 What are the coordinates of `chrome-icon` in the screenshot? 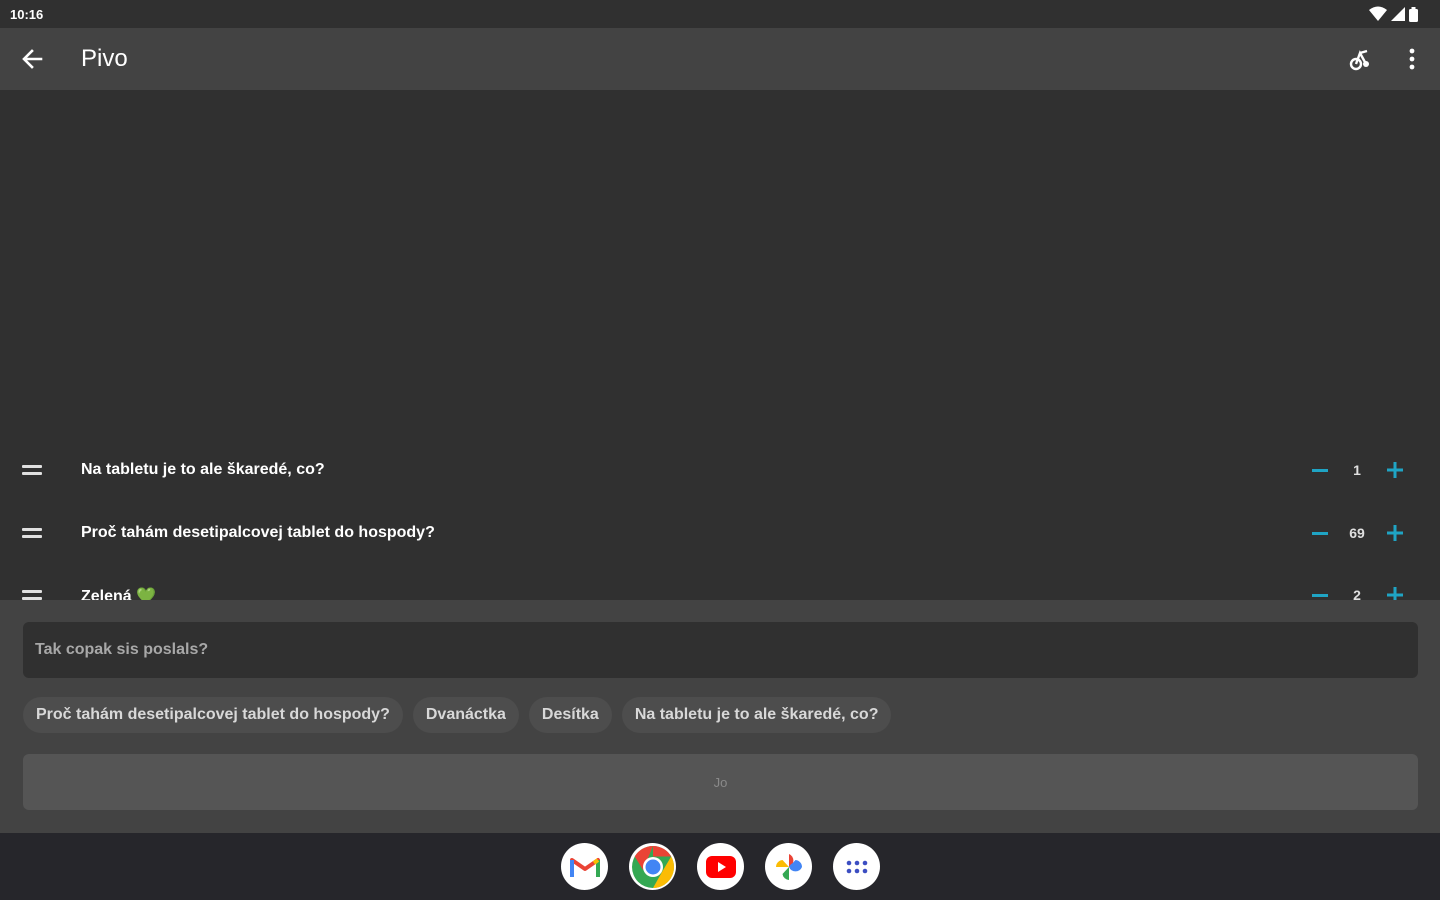 It's located at (652, 866).